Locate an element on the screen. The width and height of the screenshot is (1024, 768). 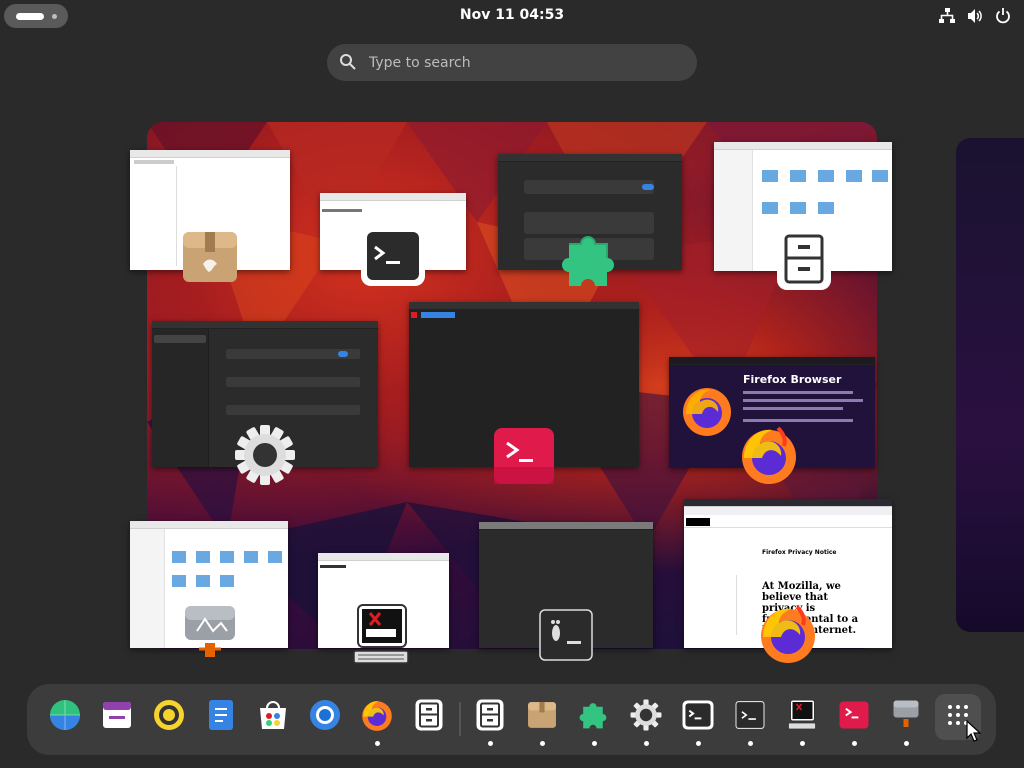
firefox-about-version is located at coordinates (798, 392).